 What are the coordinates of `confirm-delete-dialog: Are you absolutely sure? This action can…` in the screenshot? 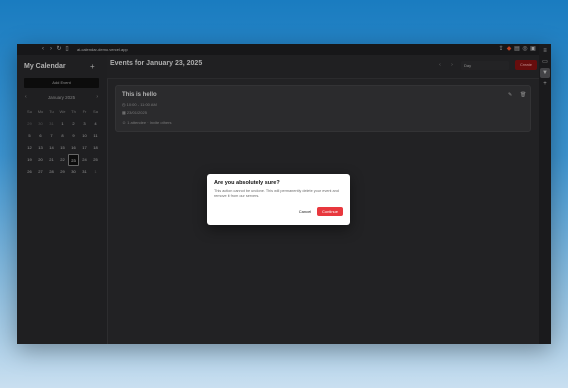 It's located at (278, 199).